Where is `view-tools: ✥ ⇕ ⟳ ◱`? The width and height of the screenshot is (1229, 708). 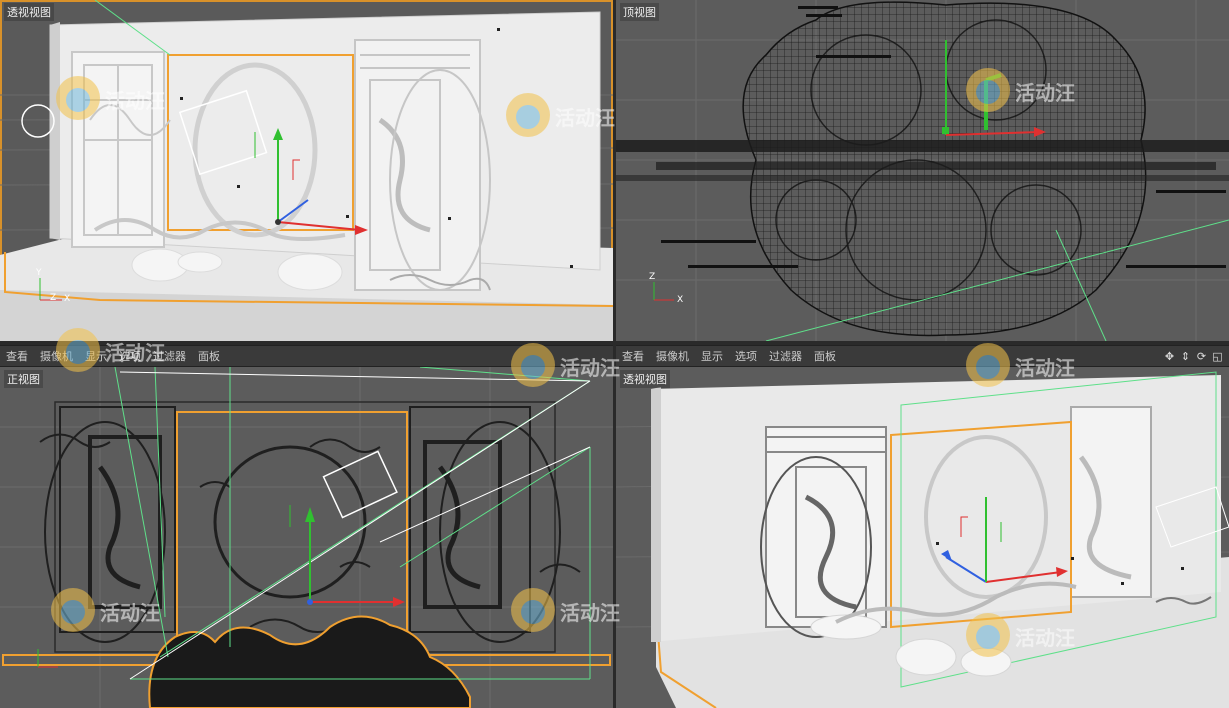
view-tools: ✥ ⇕ ⟳ ◱ is located at coordinates (1196, 356).